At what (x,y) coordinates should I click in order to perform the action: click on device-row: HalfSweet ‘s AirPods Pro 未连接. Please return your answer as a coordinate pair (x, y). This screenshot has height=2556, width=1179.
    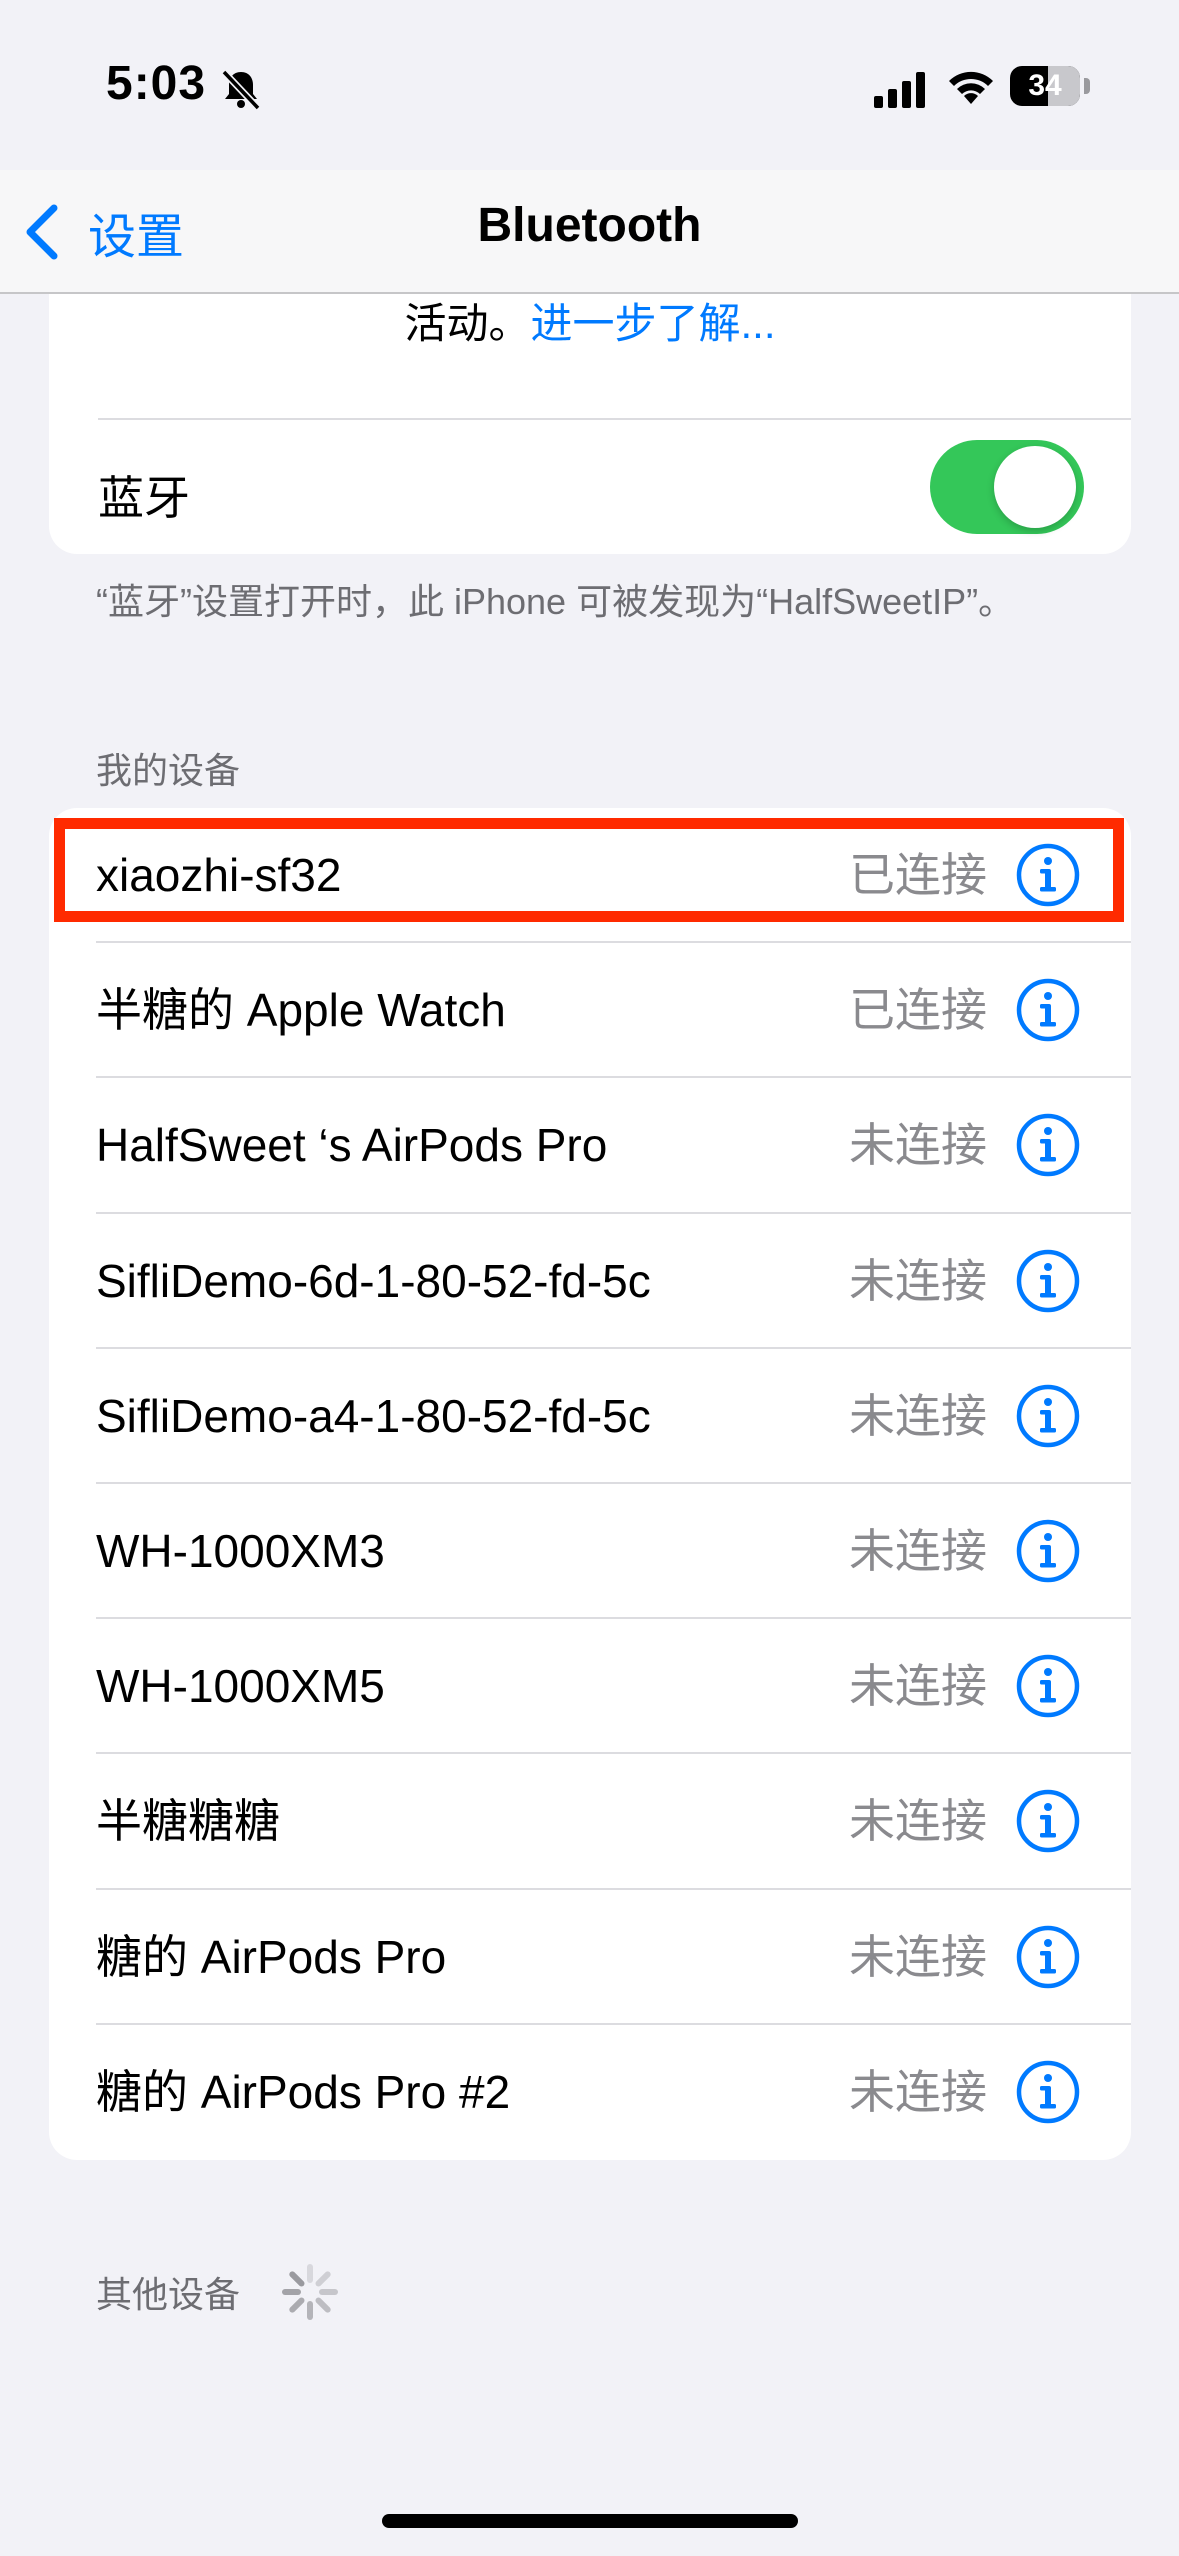
    Looking at the image, I should click on (590, 1146).